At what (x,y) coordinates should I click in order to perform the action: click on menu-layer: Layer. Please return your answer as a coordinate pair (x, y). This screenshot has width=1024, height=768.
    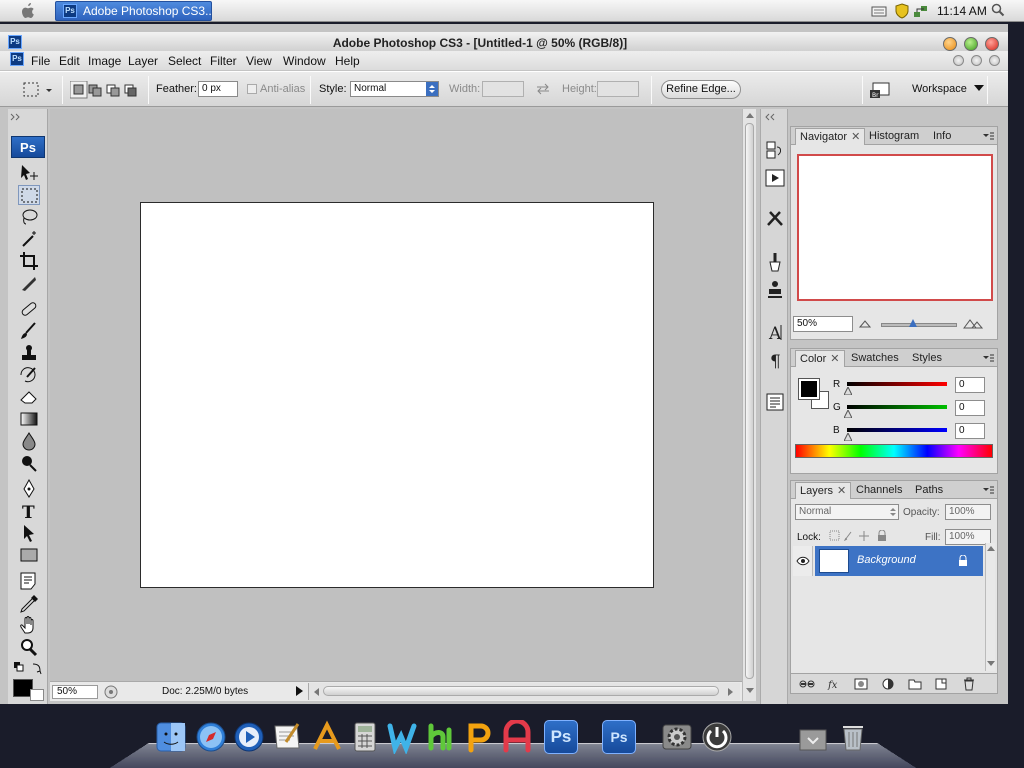
    Looking at the image, I should click on (143, 61).